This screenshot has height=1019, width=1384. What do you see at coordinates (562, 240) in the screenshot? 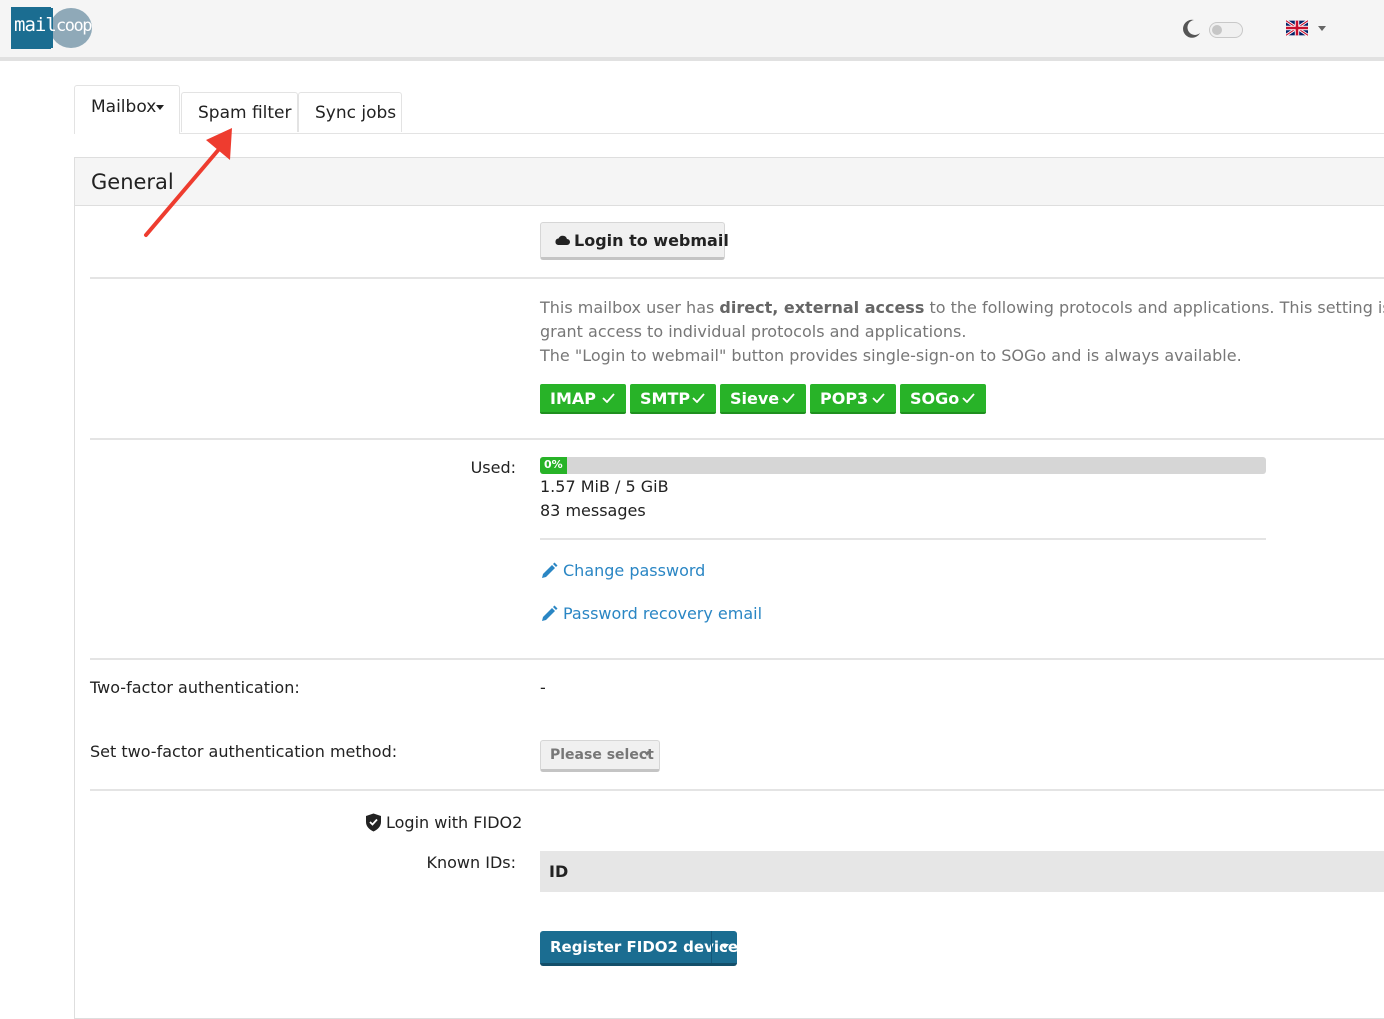
I see `cloud-icon` at bounding box center [562, 240].